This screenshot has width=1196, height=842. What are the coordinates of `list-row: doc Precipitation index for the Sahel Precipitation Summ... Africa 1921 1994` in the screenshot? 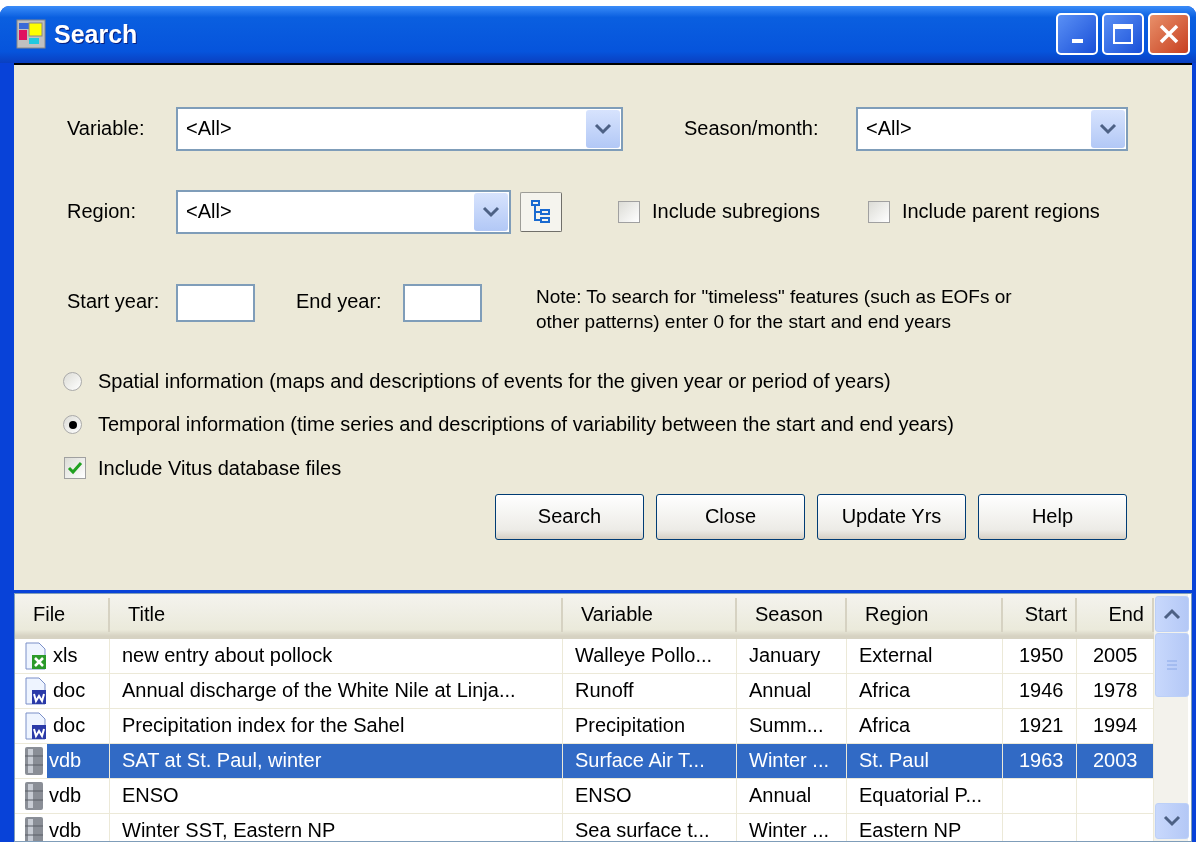 It's located at (584, 726).